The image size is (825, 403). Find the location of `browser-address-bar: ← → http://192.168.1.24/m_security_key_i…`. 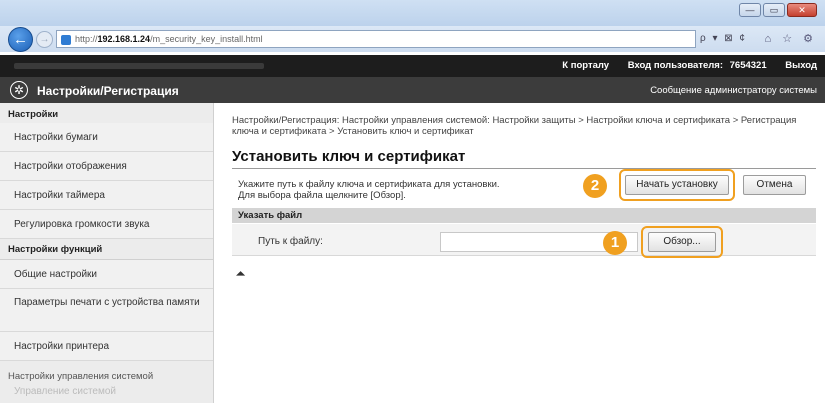

browser-address-bar: ← → http://192.168.1.24/m_security_key_i… is located at coordinates (412, 39).